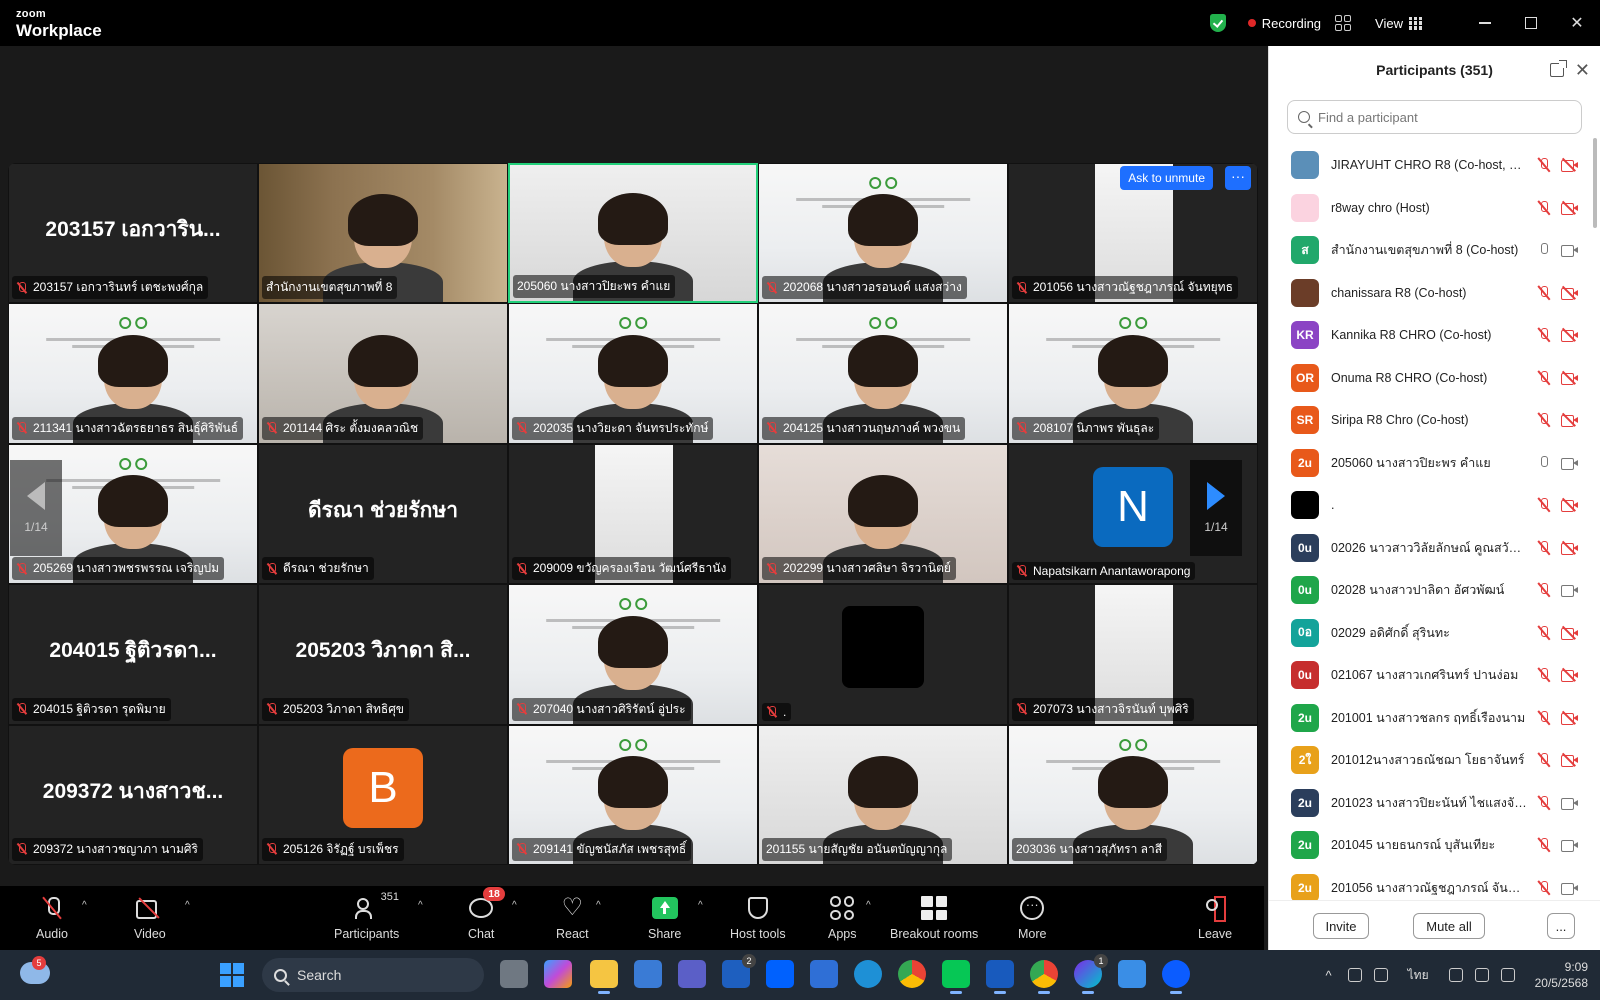 This screenshot has width=1600, height=1000. Describe the element at coordinates (598, 905) in the screenshot. I see `react-options-caret-icon: ^` at that location.